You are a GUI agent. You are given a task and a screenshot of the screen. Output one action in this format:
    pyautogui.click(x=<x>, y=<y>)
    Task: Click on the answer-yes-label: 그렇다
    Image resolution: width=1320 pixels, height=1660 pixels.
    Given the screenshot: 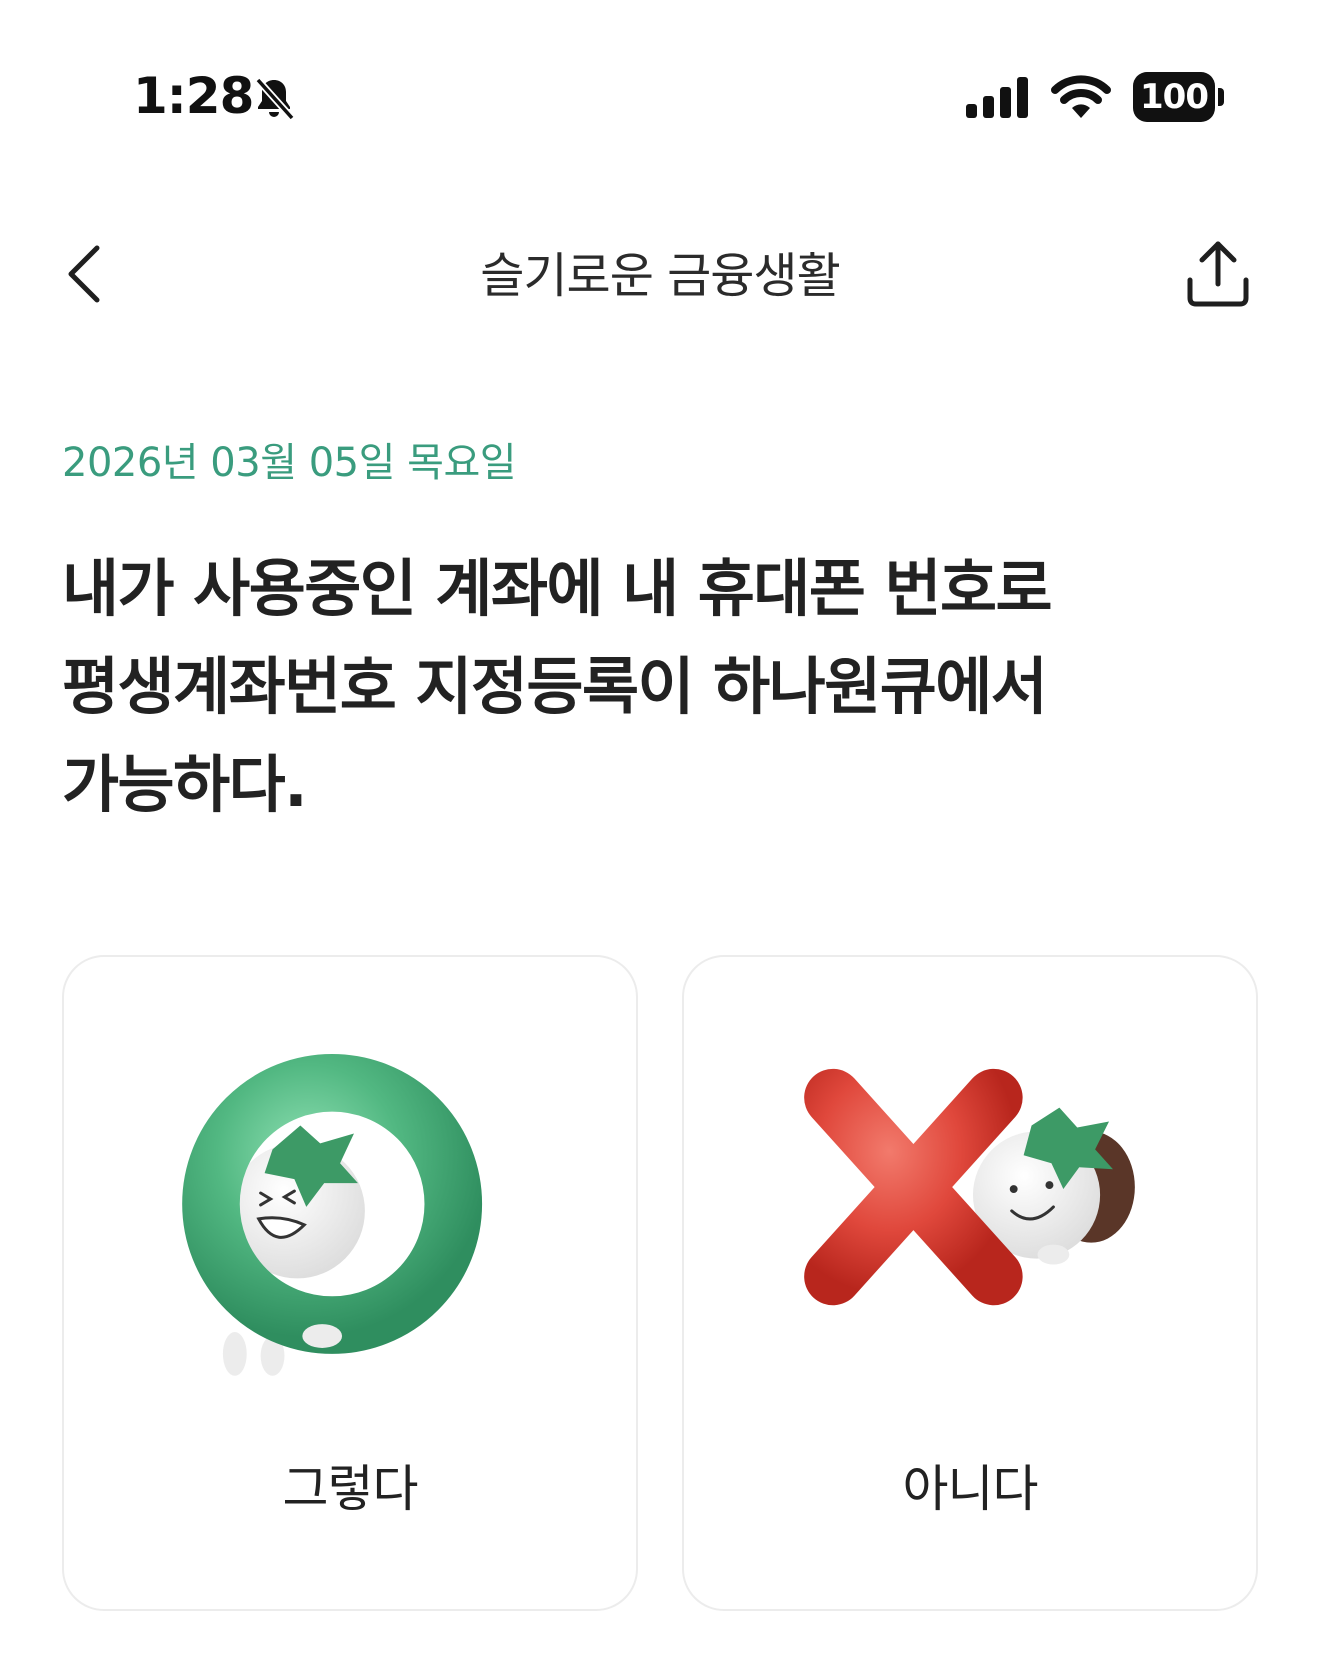 What is the action you would take?
    pyautogui.click(x=350, y=1489)
    